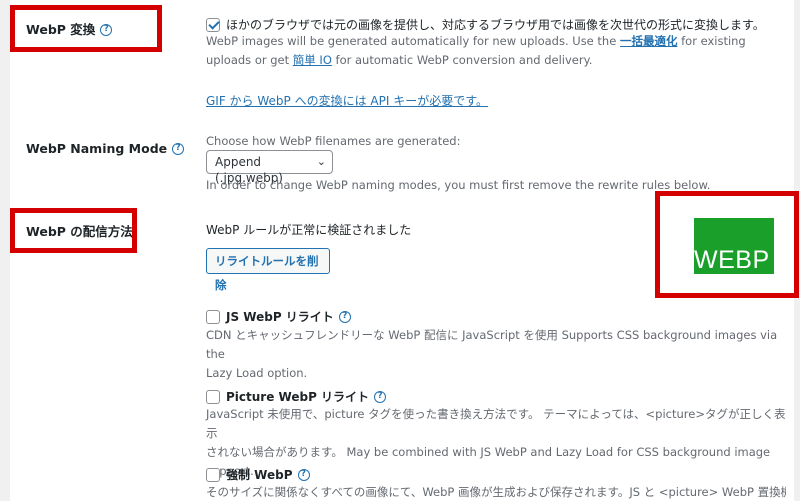 The width and height of the screenshot is (800, 501). I want to click on gif-api-key-link: GIF から WebP への変換には API キーが必要です。, so click(347, 101).